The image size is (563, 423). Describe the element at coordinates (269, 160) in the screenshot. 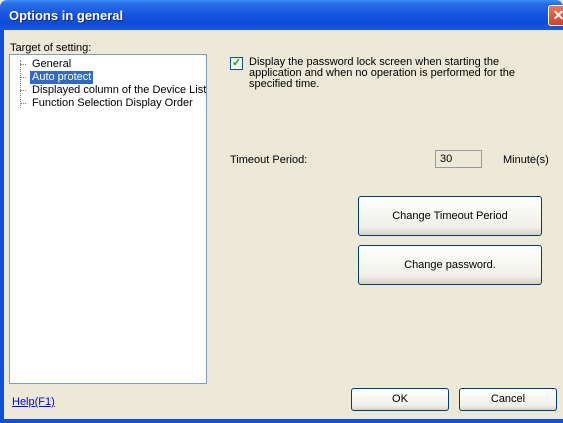

I see `timeout-period-label: Timeout Period:` at that location.